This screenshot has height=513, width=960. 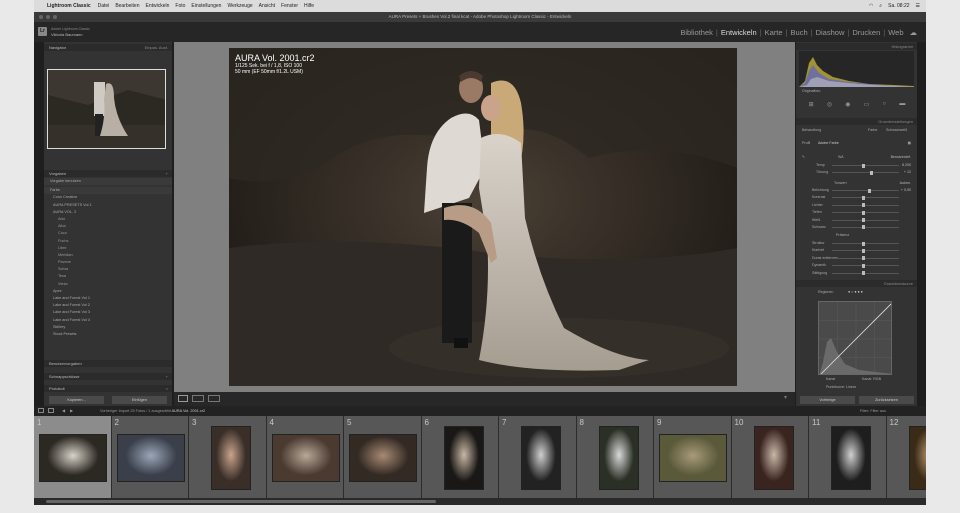 What do you see at coordinates (896, 130) in the screenshot?
I see `treatment-bw: Schwarzweiß` at bounding box center [896, 130].